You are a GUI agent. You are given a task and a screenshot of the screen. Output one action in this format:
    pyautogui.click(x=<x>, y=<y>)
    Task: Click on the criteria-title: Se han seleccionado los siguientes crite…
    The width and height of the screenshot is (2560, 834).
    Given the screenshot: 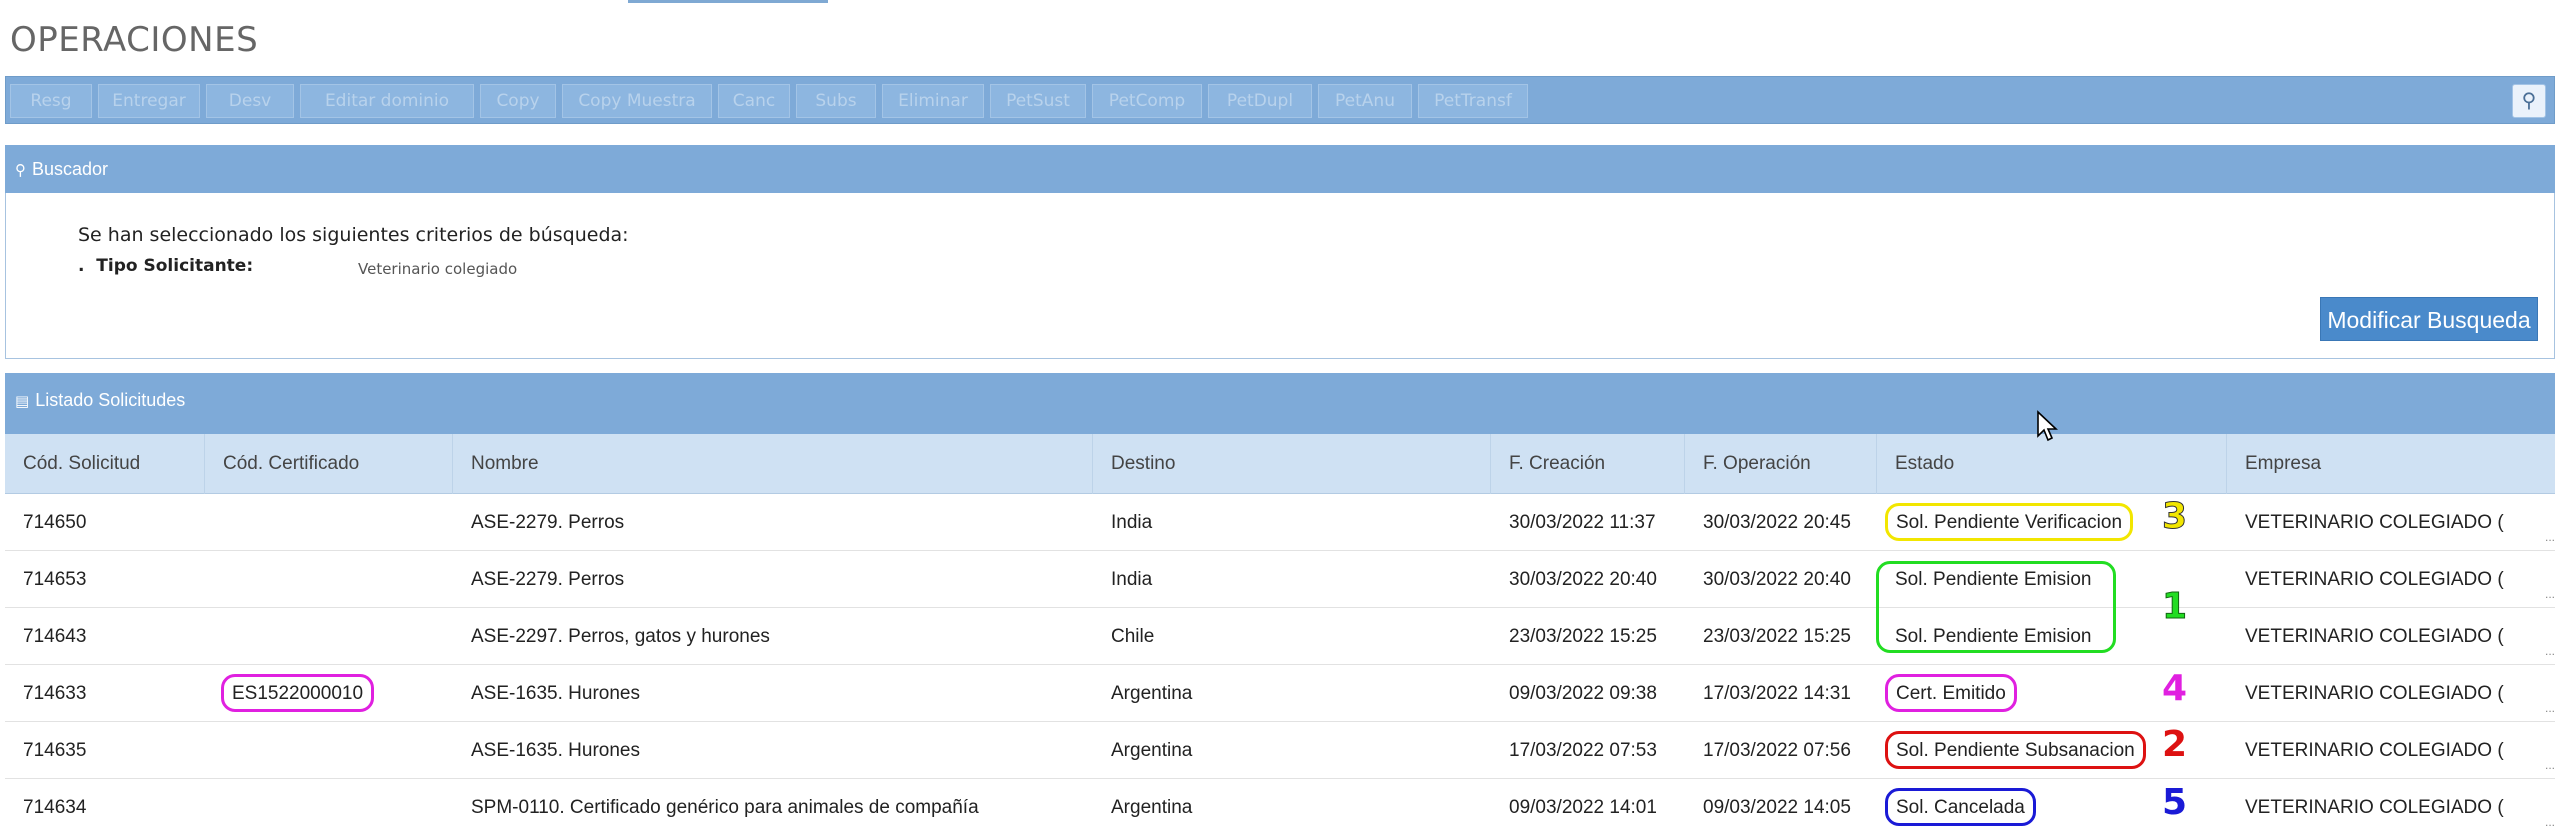 What is the action you would take?
    pyautogui.click(x=353, y=235)
    